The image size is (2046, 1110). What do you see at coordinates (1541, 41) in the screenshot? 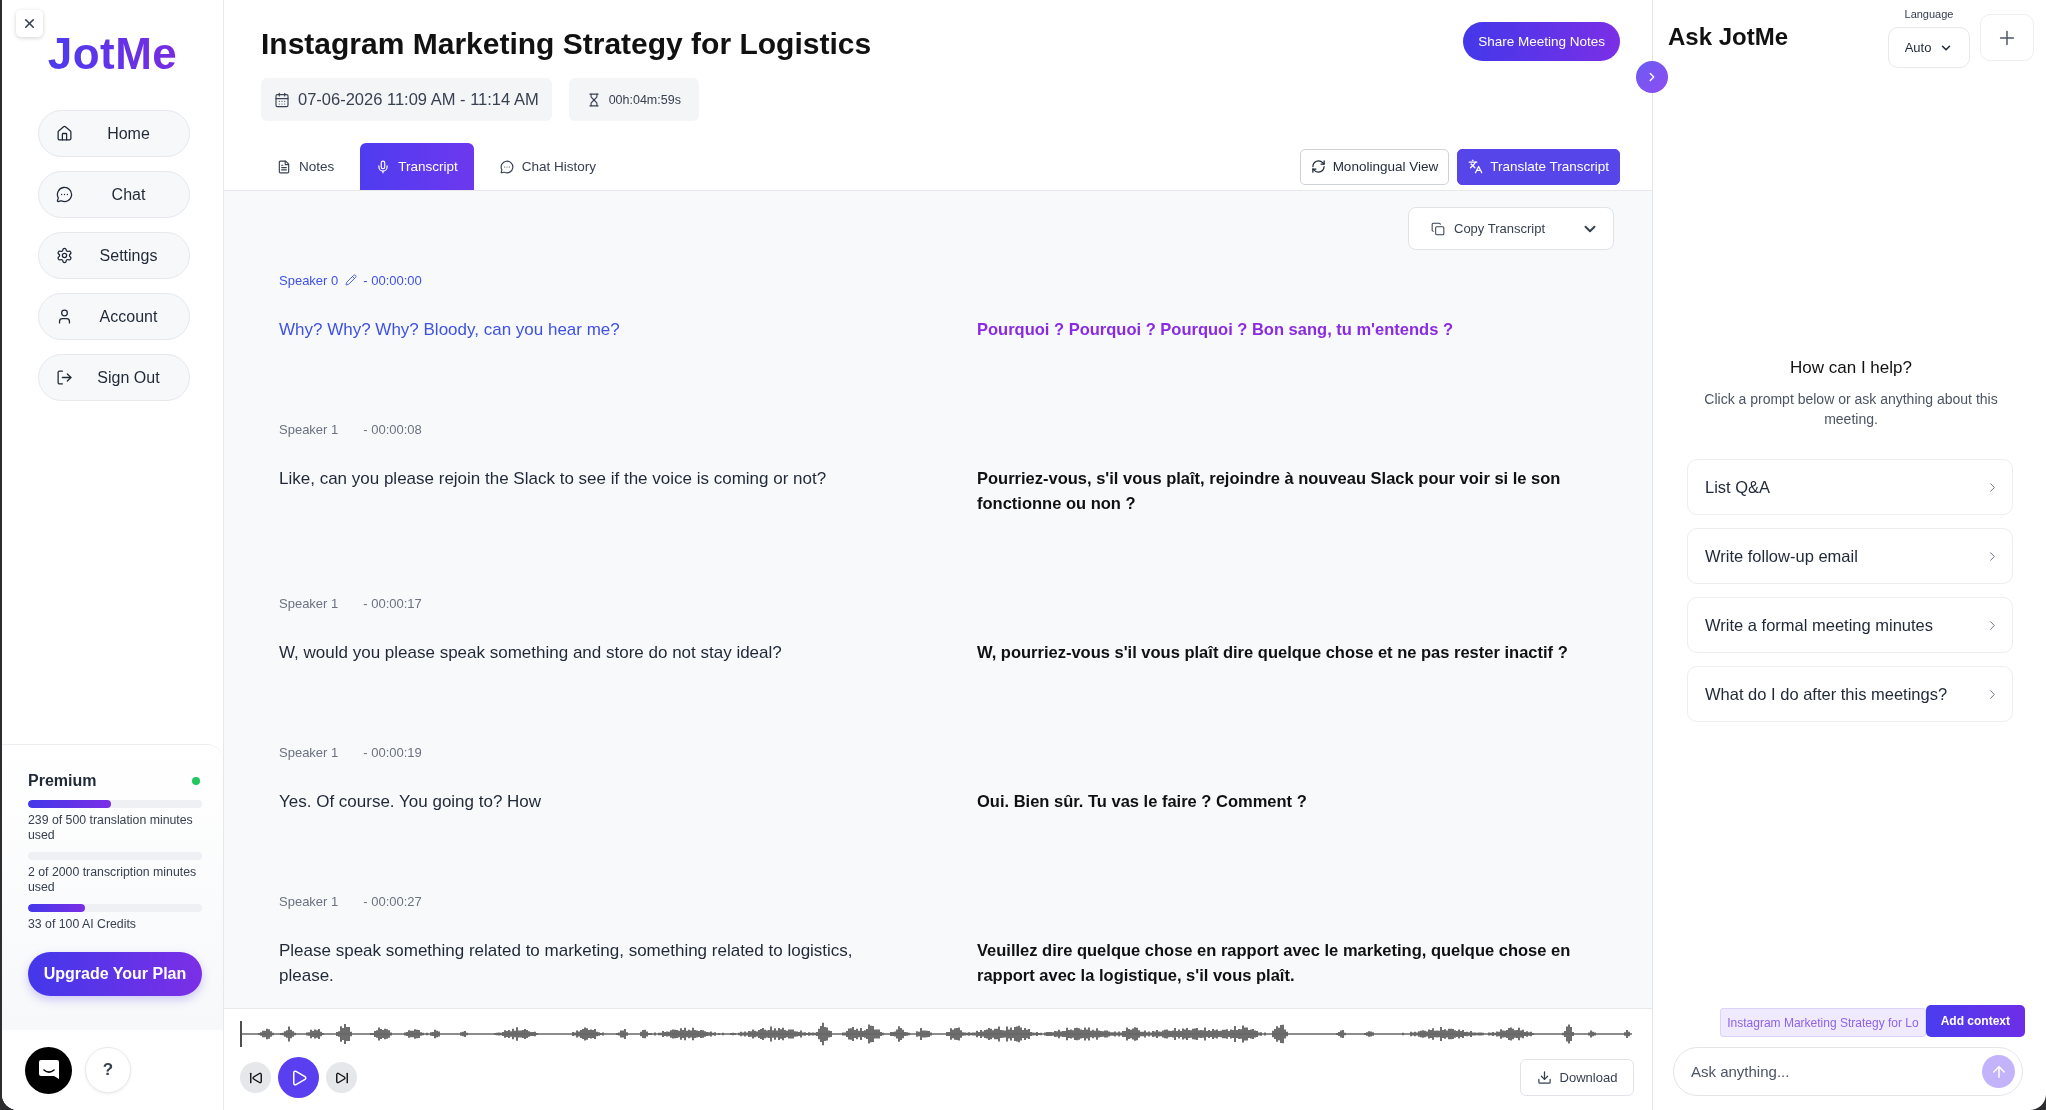
I see `share-button: Share Meeting Notes` at bounding box center [1541, 41].